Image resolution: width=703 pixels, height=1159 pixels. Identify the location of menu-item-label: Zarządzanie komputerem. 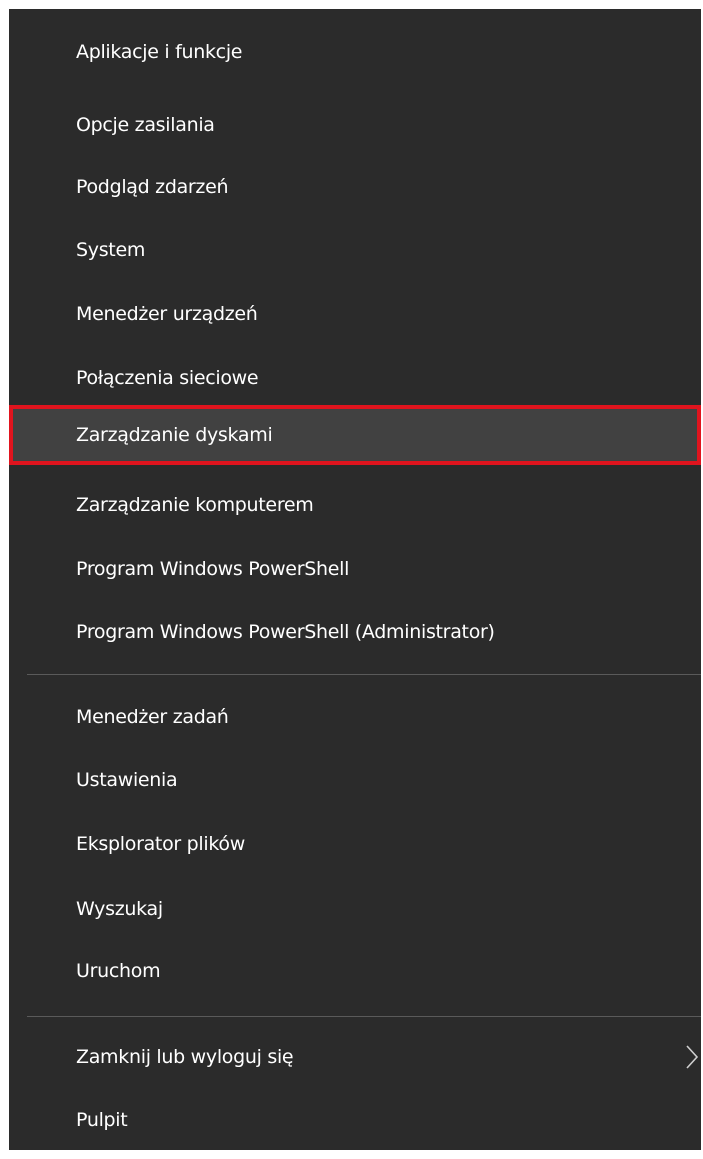
(195, 505).